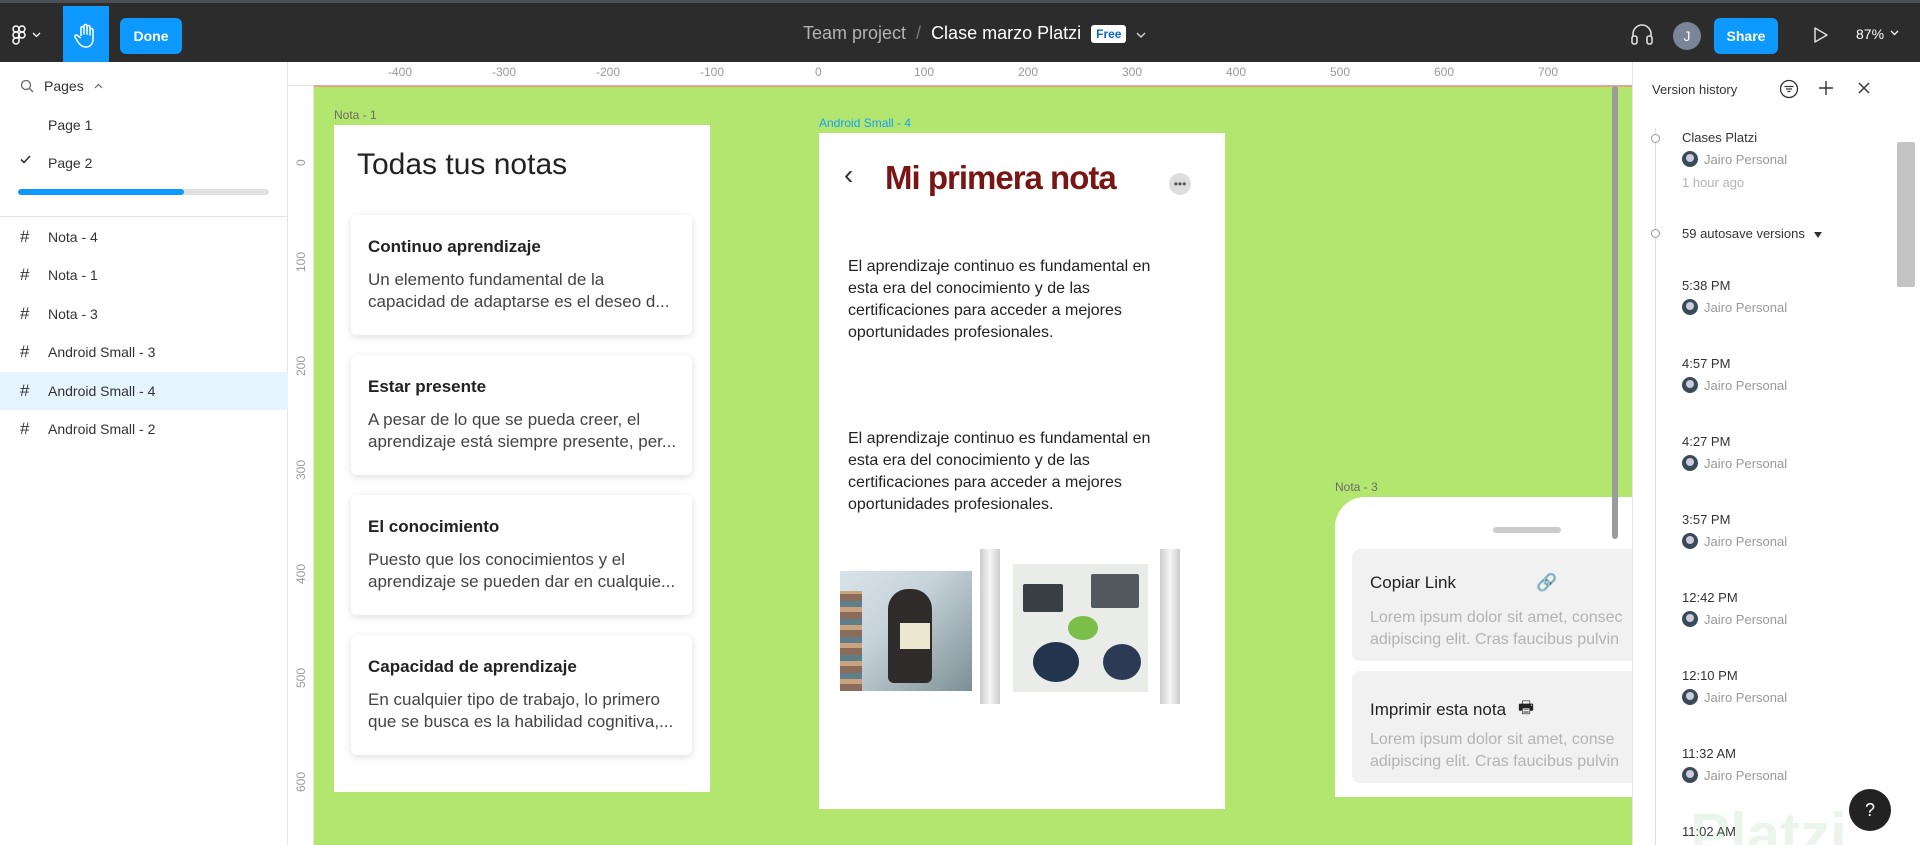  I want to click on image-divider, so click(990, 626).